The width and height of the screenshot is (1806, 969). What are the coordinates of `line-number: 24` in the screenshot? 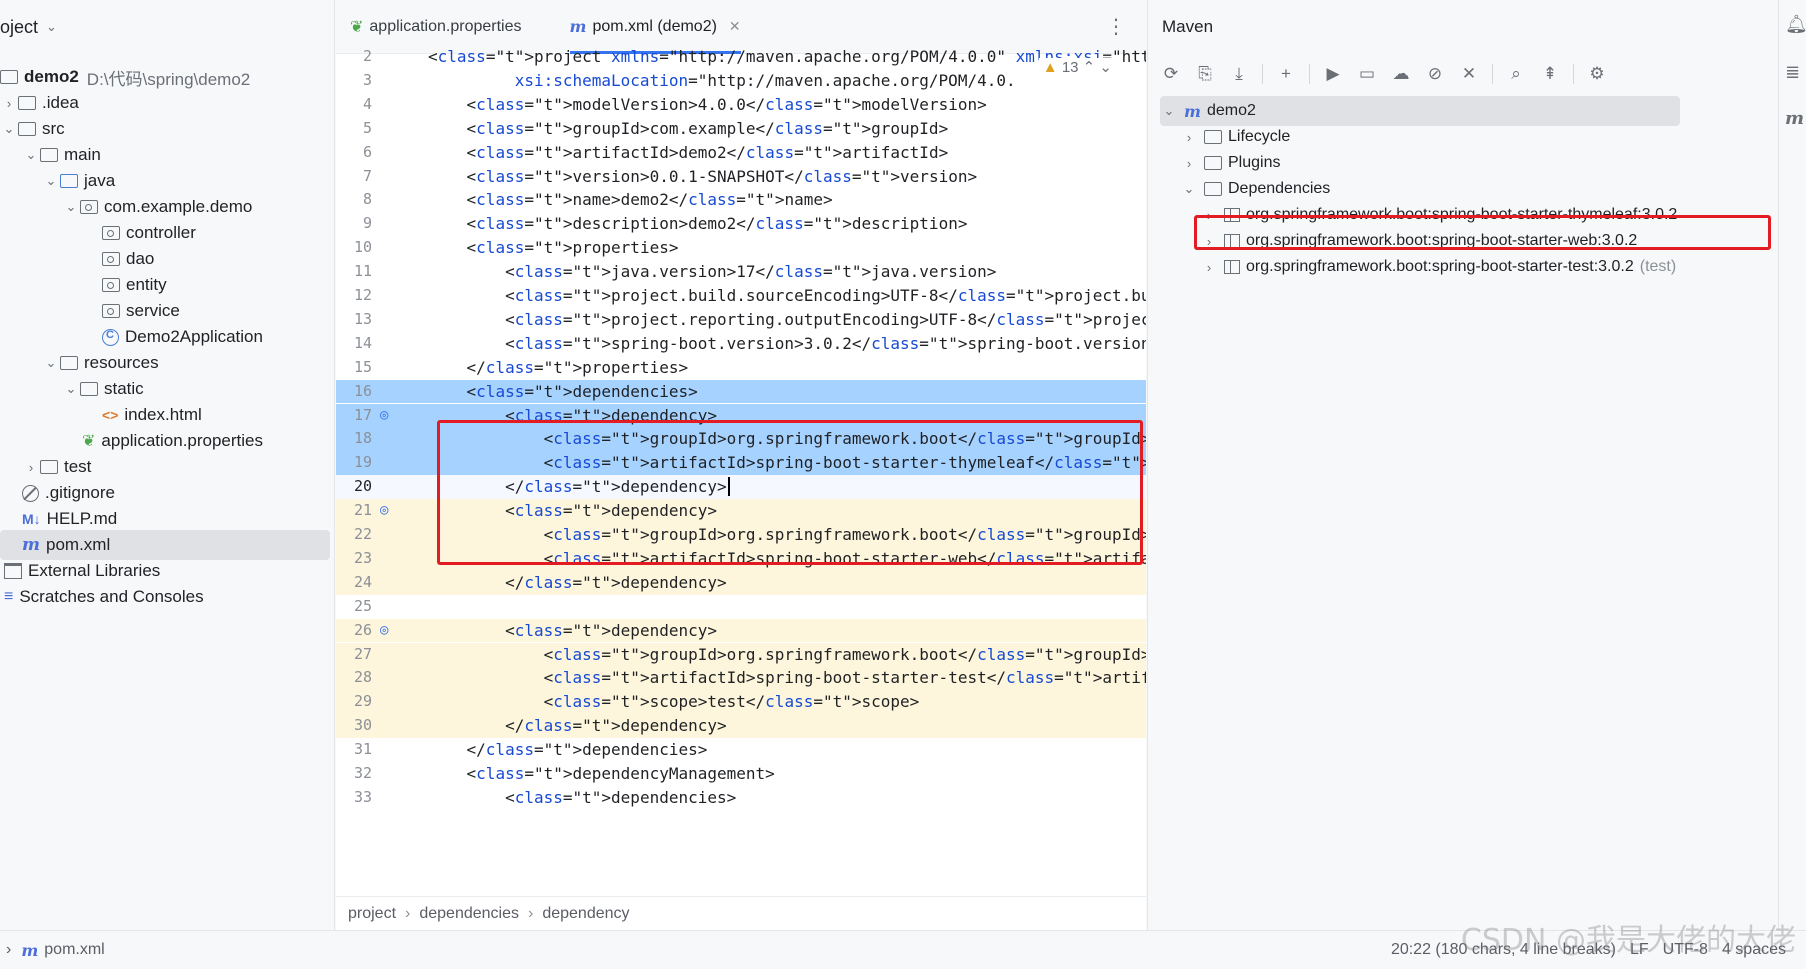 It's located at (362, 581).